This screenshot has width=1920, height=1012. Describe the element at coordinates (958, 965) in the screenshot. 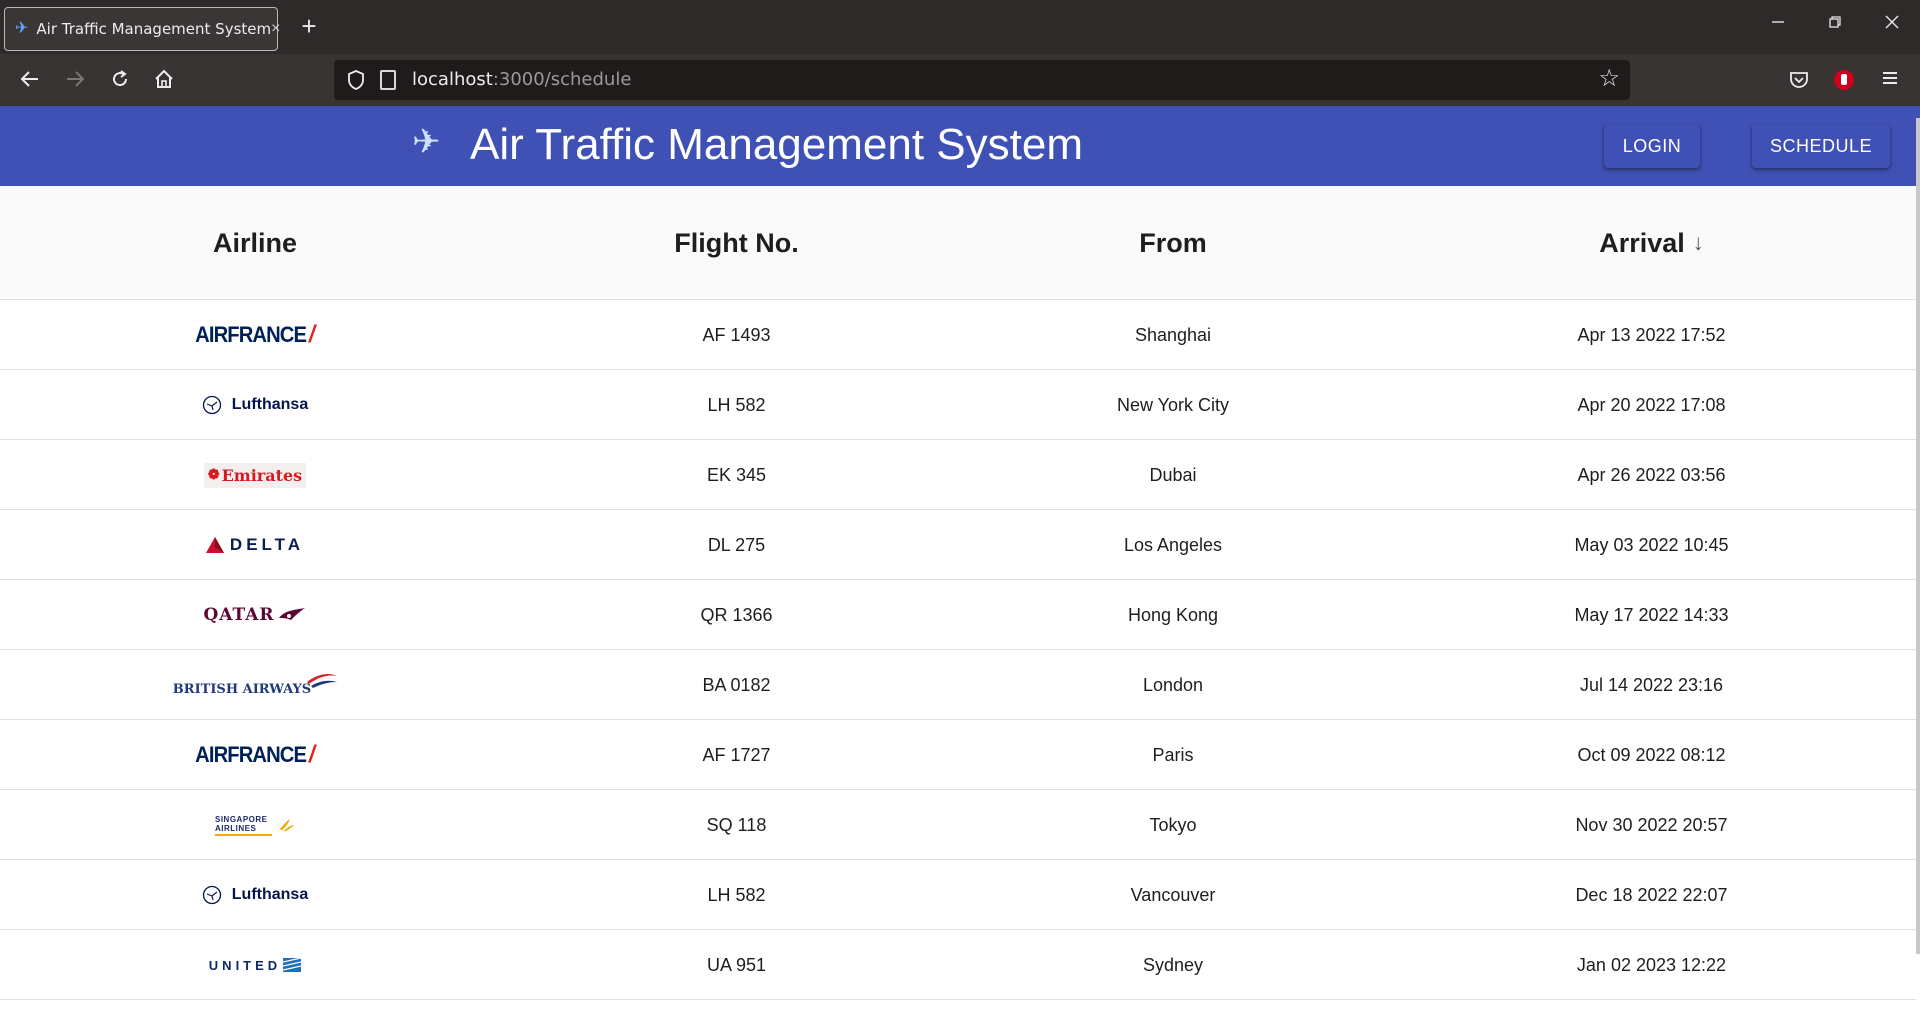

I see `table-row: UNITED UA 951 Sydney Jan 02 2023 12:22` at that location.